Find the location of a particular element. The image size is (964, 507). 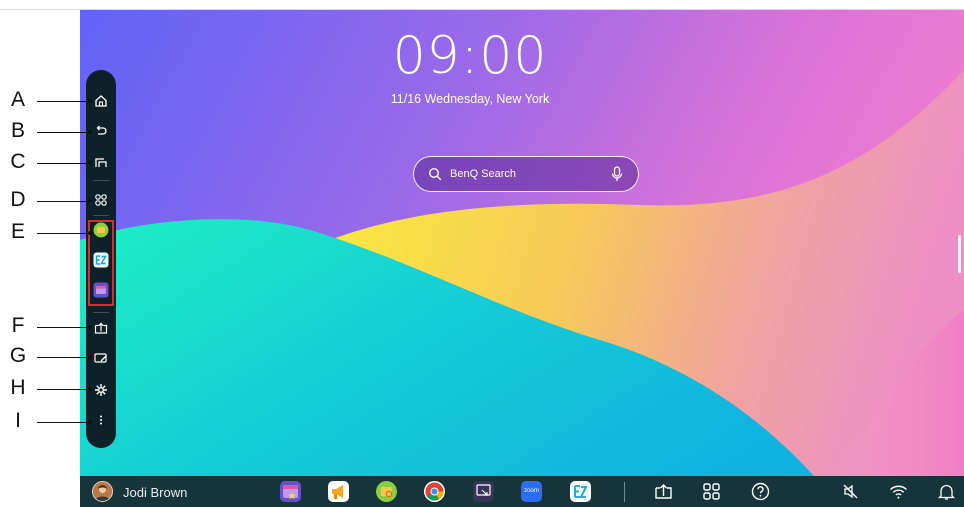

file-manager-app-icon is located at coordinates (101, 230).